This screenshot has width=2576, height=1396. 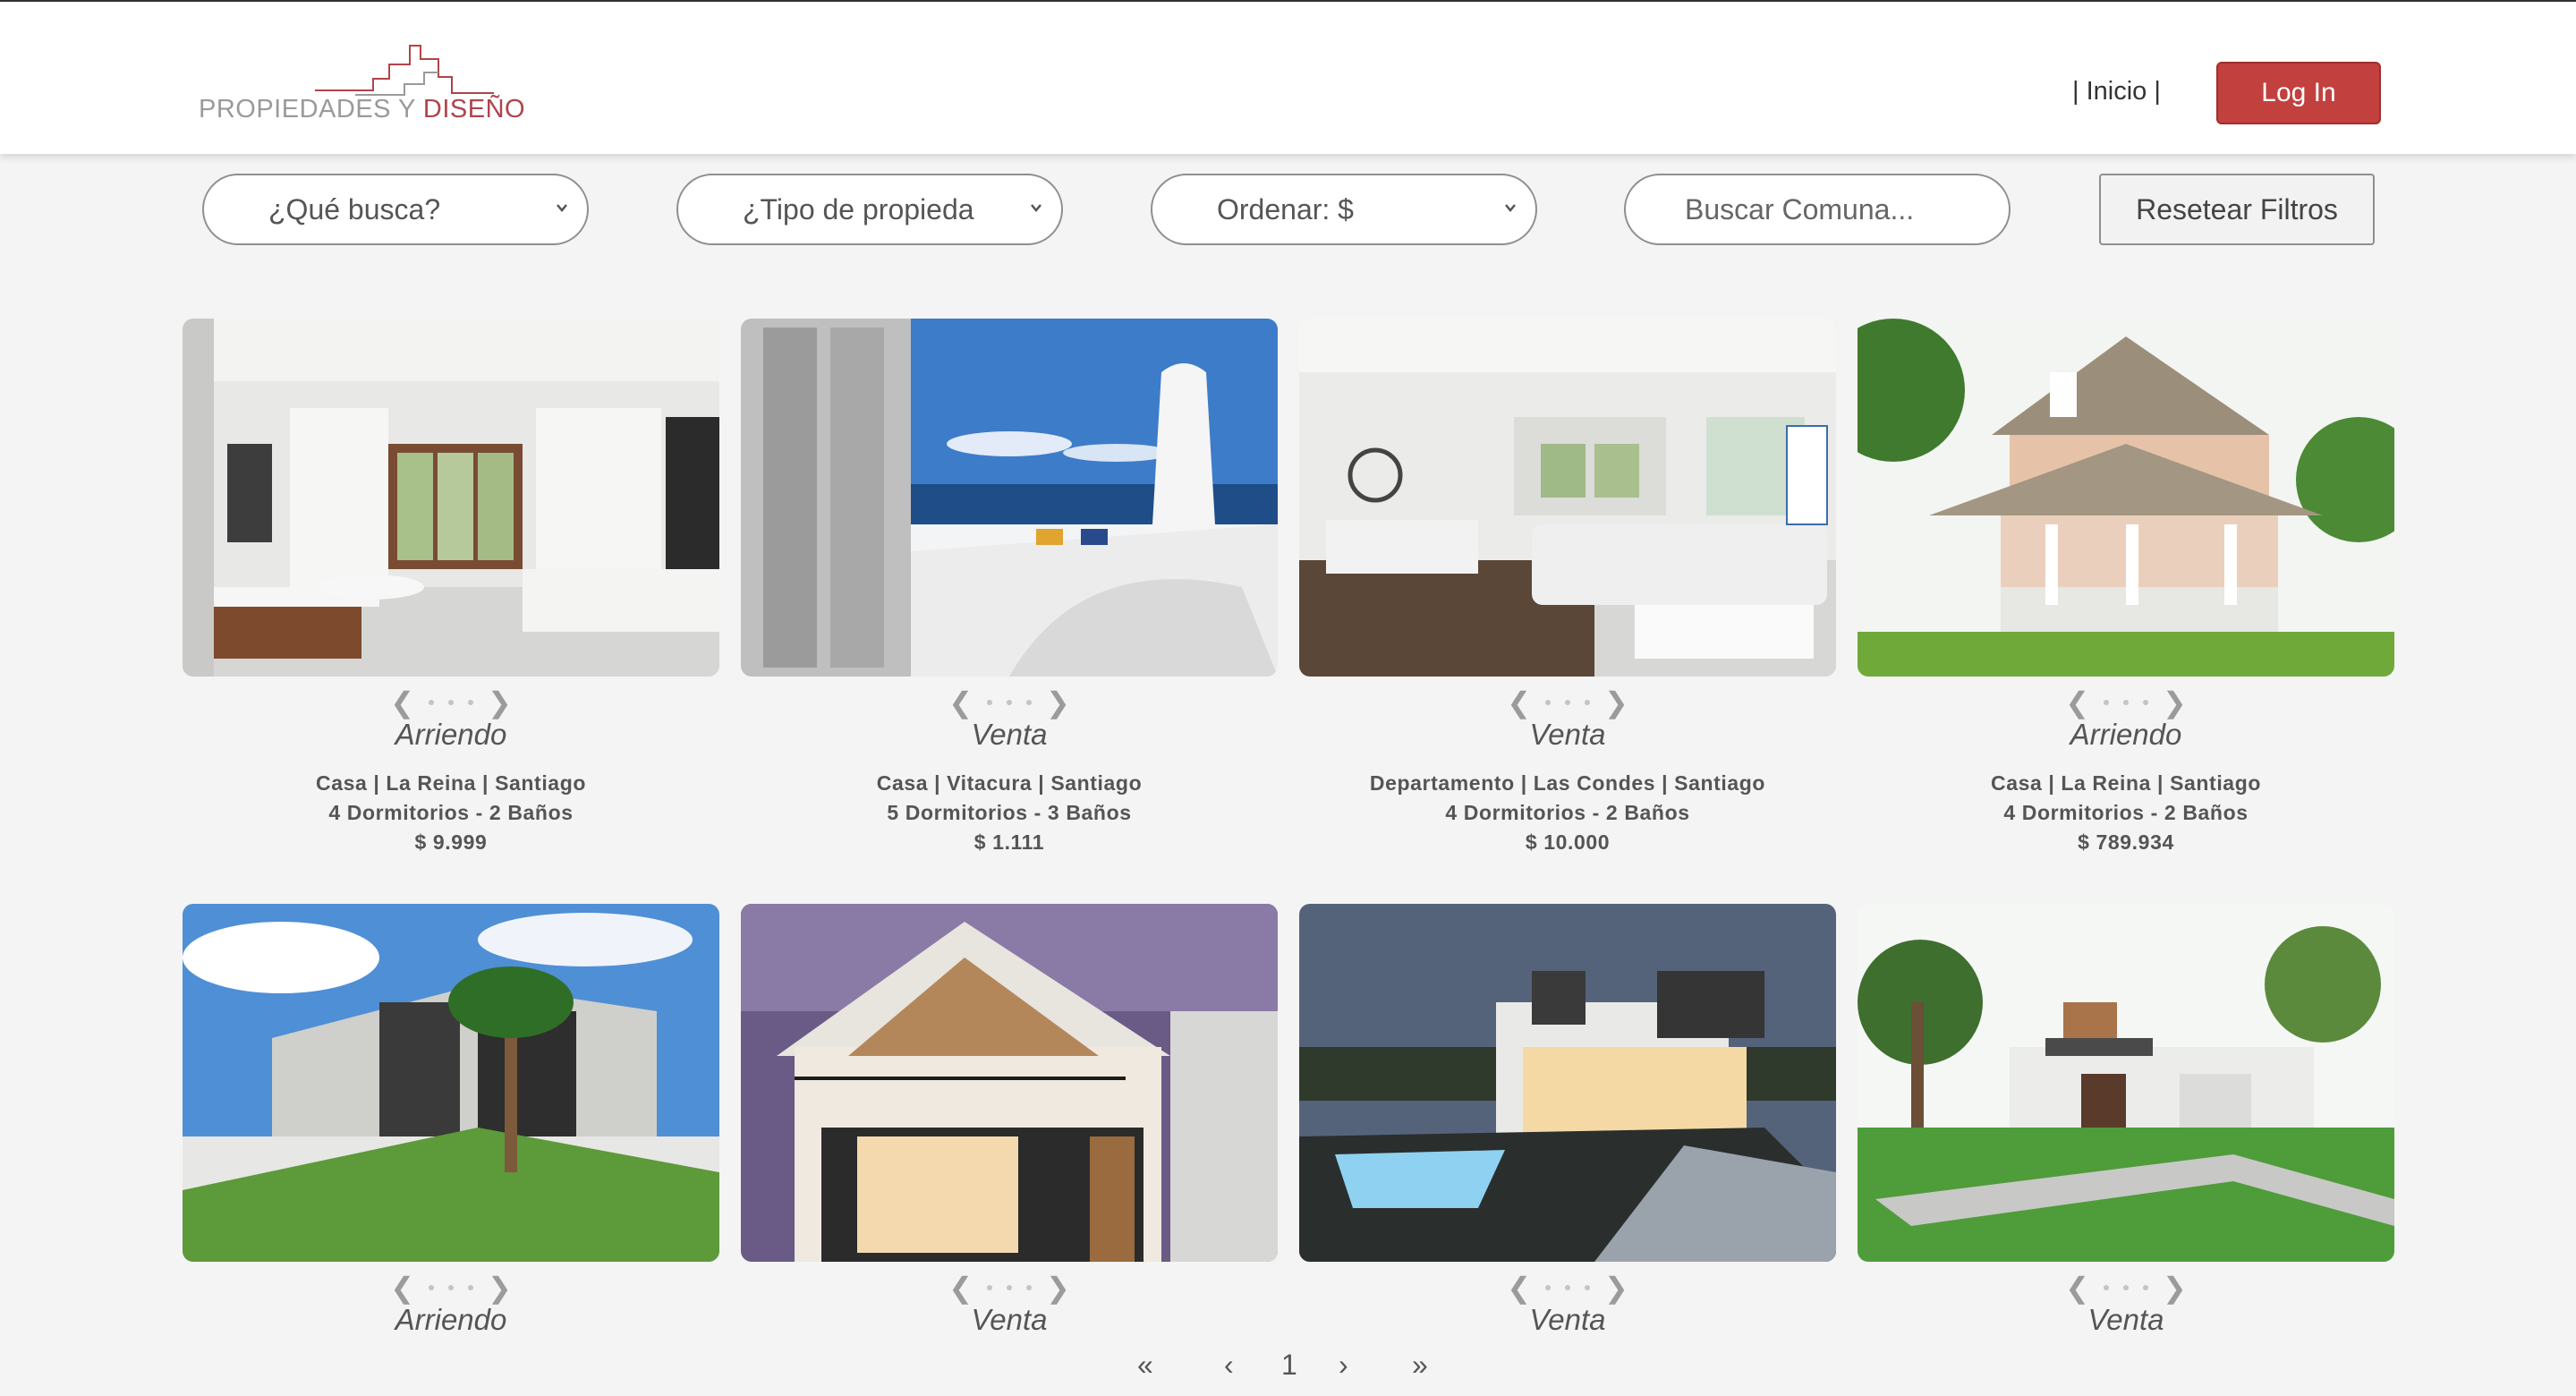 I want to click on ordenar-select: Ordenar: $, so click(x=1344, y=209).